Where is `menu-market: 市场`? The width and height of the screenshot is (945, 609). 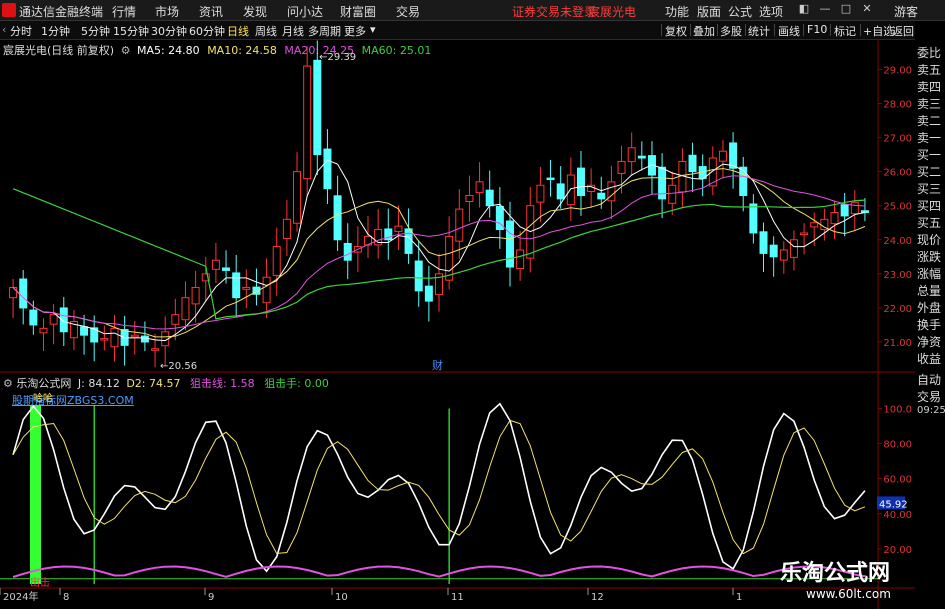
menu-market: 市场 is located at coordinates (167, 11).